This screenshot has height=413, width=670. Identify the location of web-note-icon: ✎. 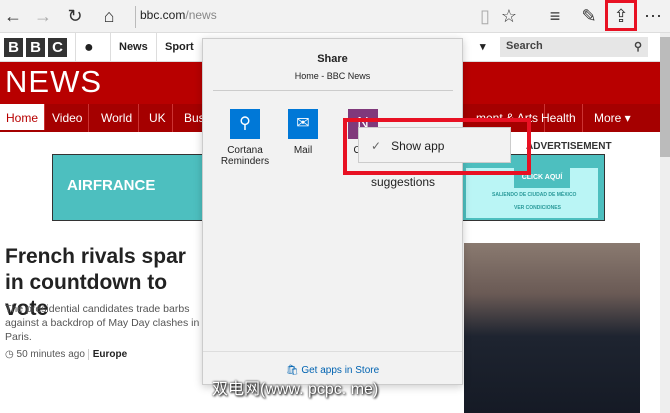
(589, 16).